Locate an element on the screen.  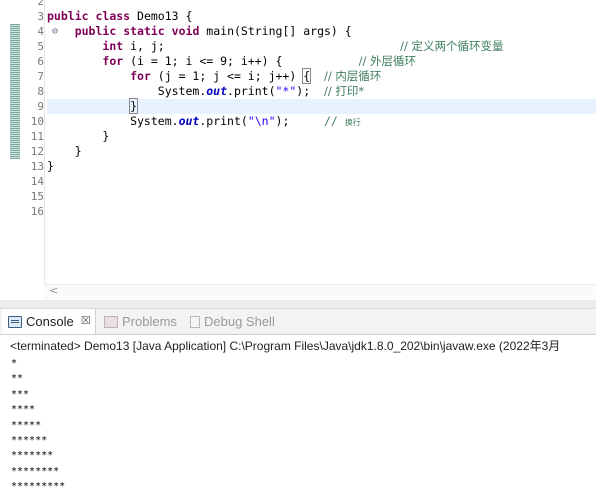
gutter-divider is located at coordinates (44, 142).